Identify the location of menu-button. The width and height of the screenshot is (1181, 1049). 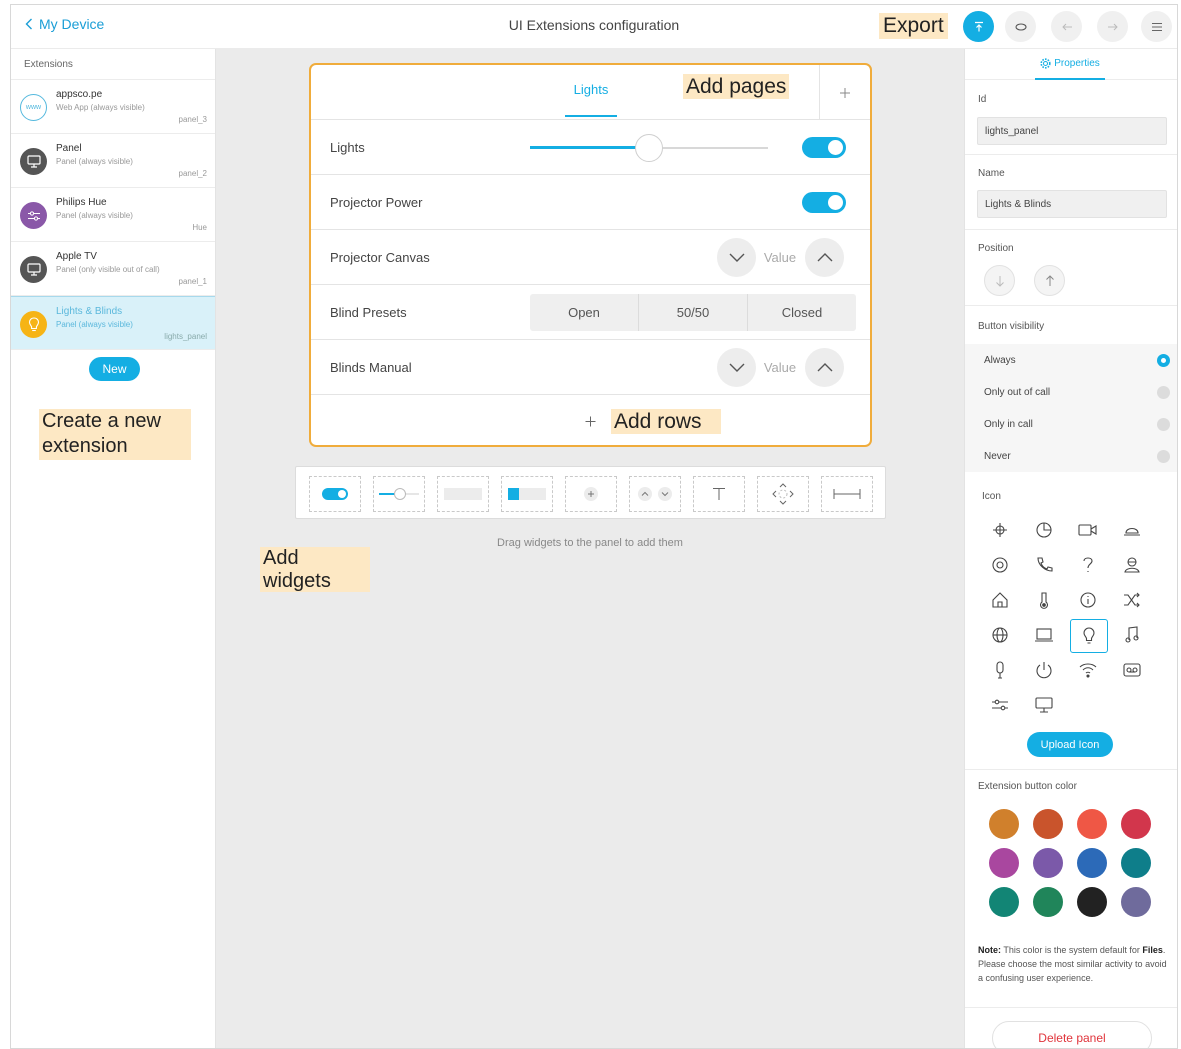
(1156, 26).